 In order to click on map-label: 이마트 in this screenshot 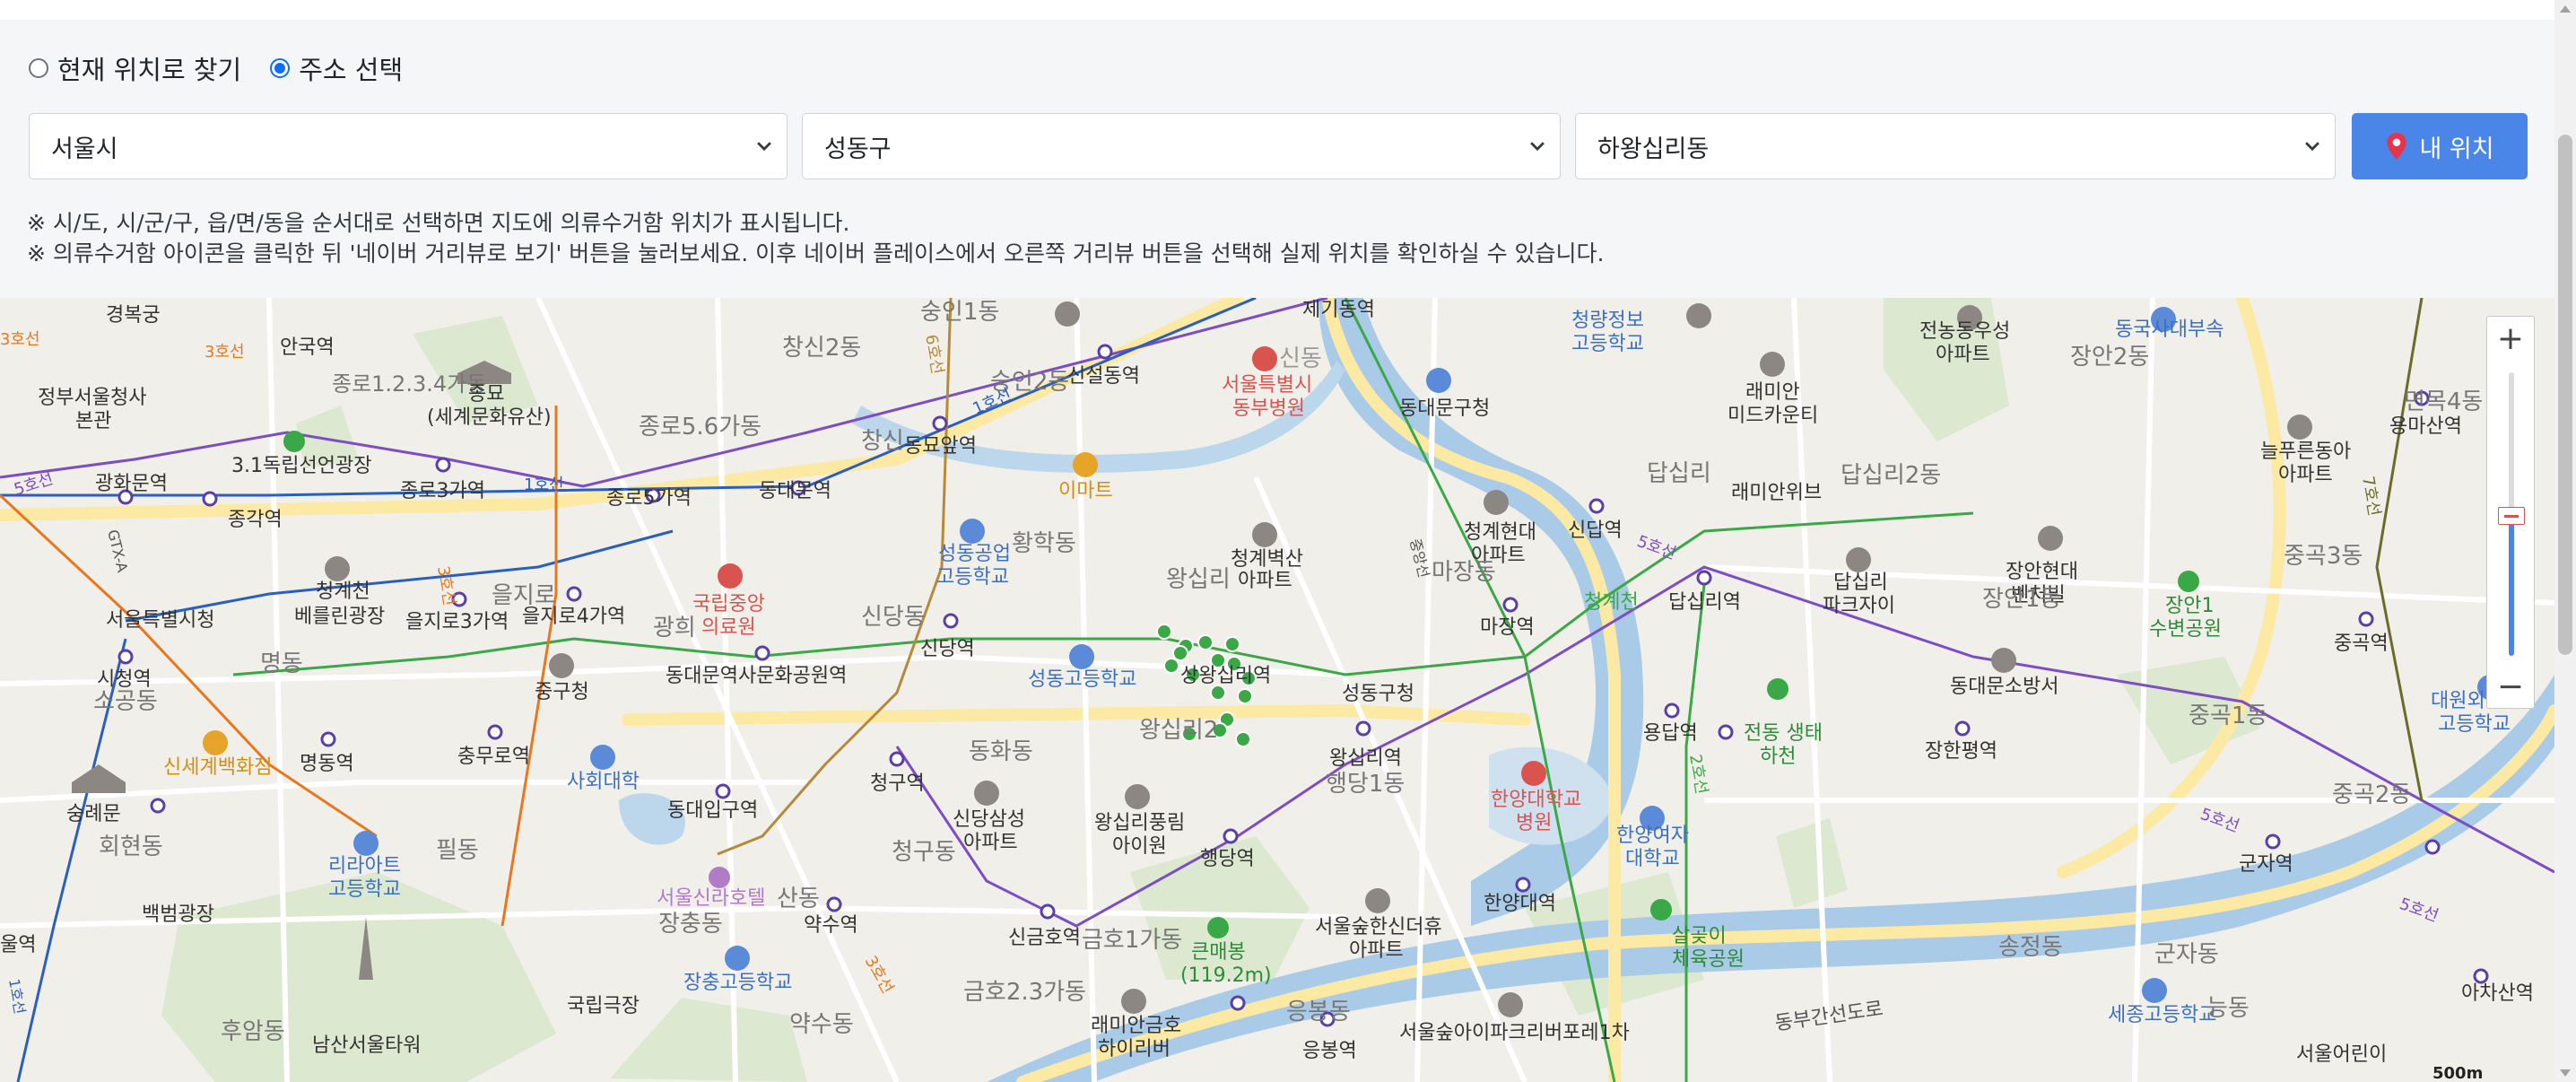, I will do `click(1085, 491)`.